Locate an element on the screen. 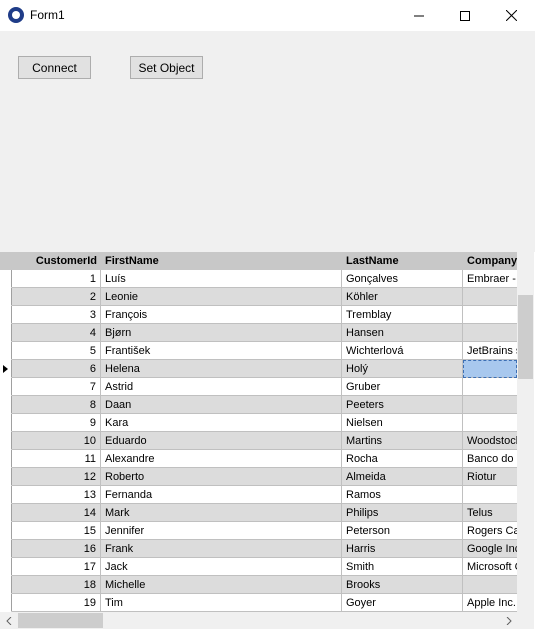 The image size is (535, 630). cell-customerid: 10 is located at coordinates (56, 441).